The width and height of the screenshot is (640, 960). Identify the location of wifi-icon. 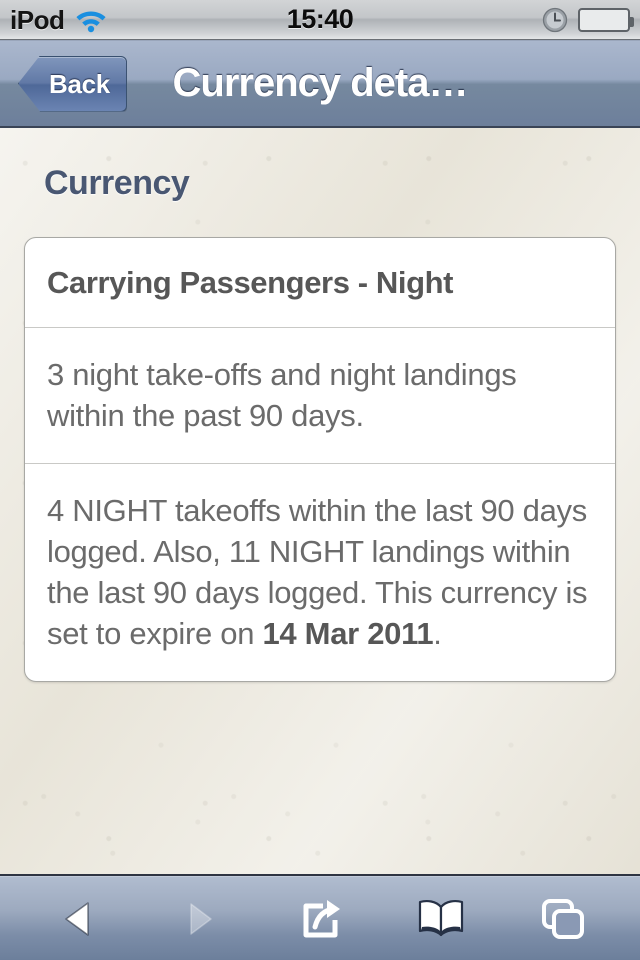
(91, 20).